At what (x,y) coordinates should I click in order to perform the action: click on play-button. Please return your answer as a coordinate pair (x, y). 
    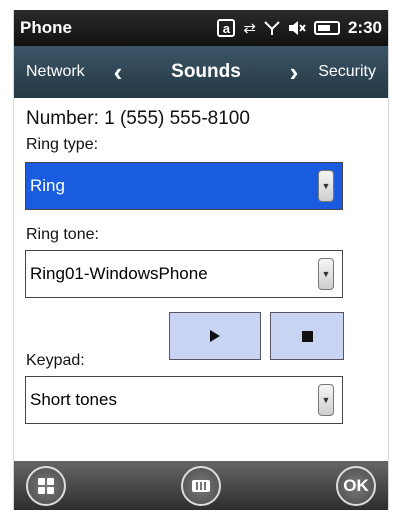
    Looking at the image, I should click on (215, 336).